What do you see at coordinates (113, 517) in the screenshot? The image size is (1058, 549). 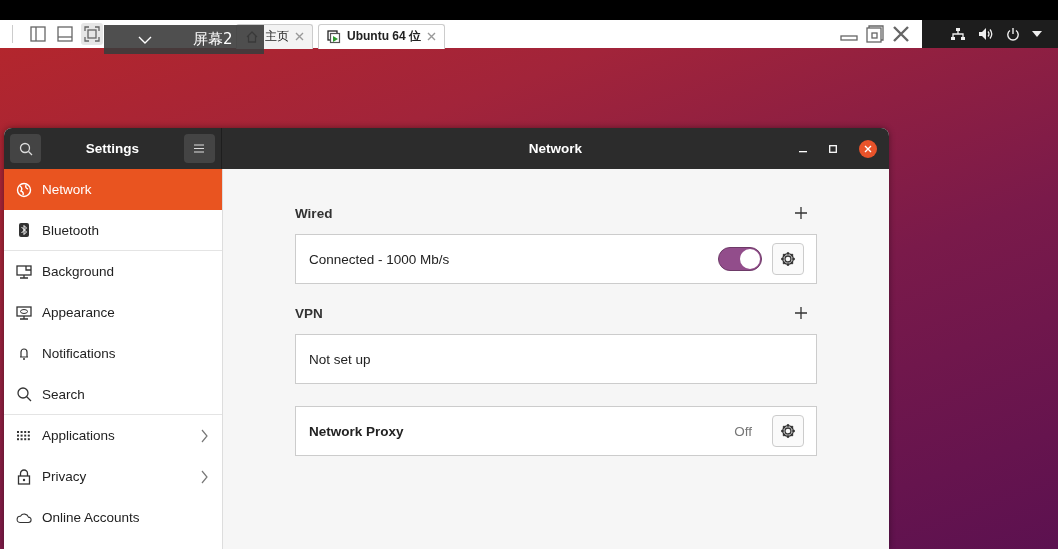 I see `sidebar-item: Online Accounts` at bounding box center [113, 517].